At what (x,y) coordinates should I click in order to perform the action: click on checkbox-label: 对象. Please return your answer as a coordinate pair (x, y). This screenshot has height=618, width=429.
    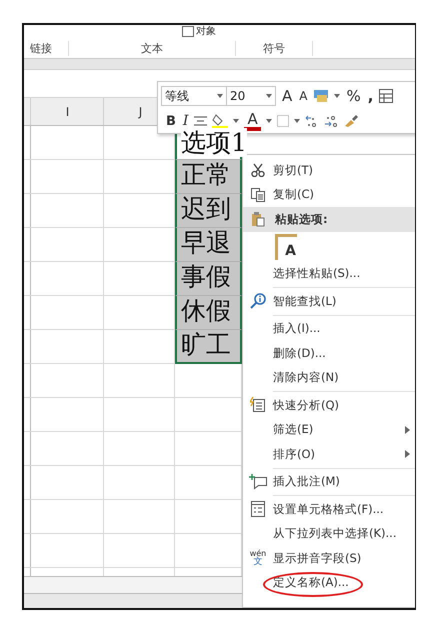
    Looking at the image, I should click on (206, 32).